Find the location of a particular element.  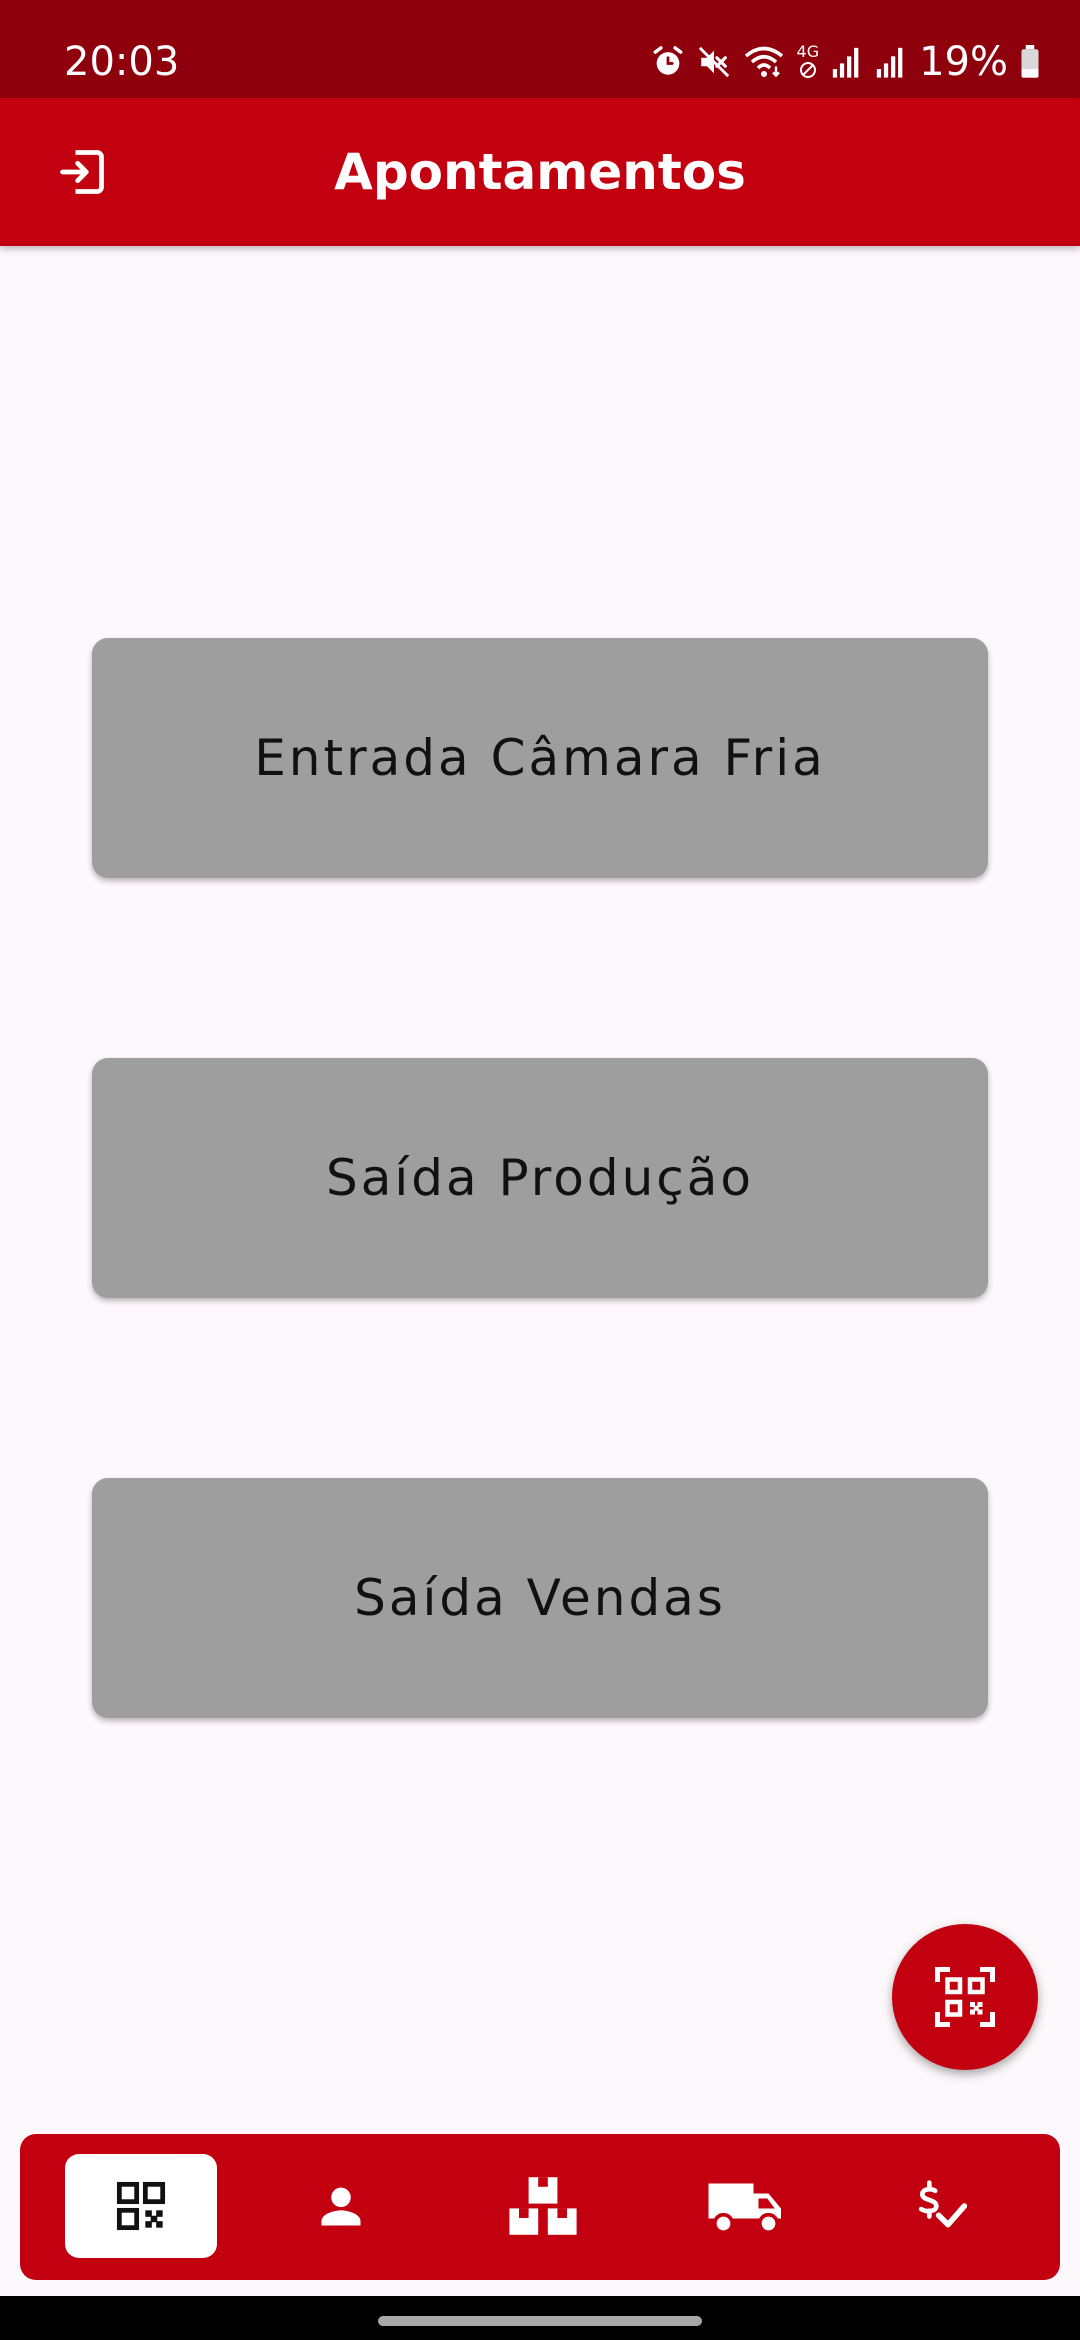

truck-icon is located at coordinates (744, 2209).